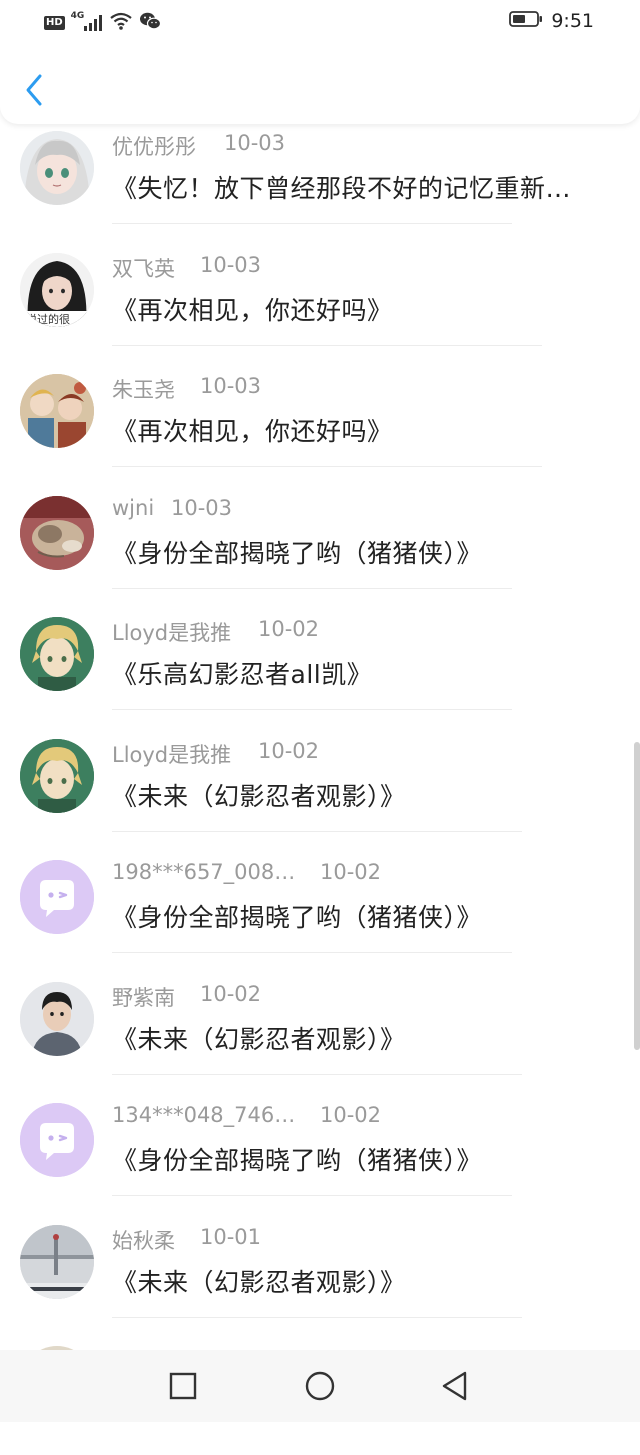 This screenshot has height=1455, width=640. Describe the element at coordinates (57, 533) in the screenshot. I see `cat-avatar` at that location.